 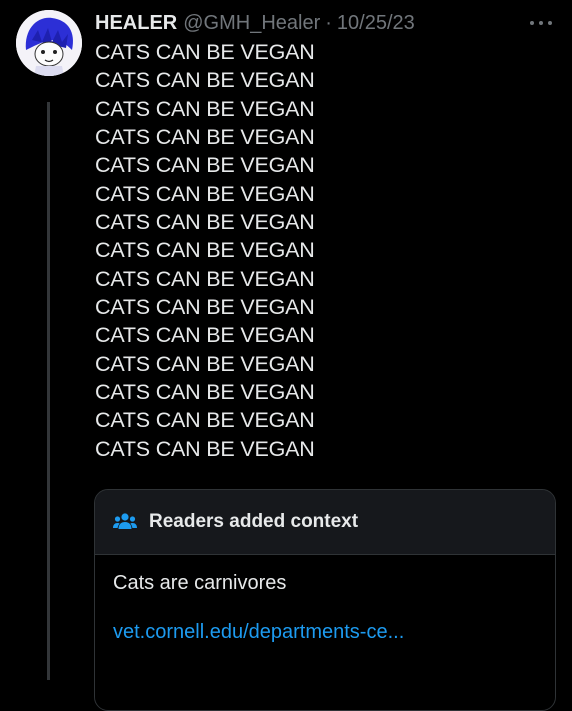 I want to click on post-header: HEALER @GMH_Healer · 10/25/23, so click(x=255, y=23).